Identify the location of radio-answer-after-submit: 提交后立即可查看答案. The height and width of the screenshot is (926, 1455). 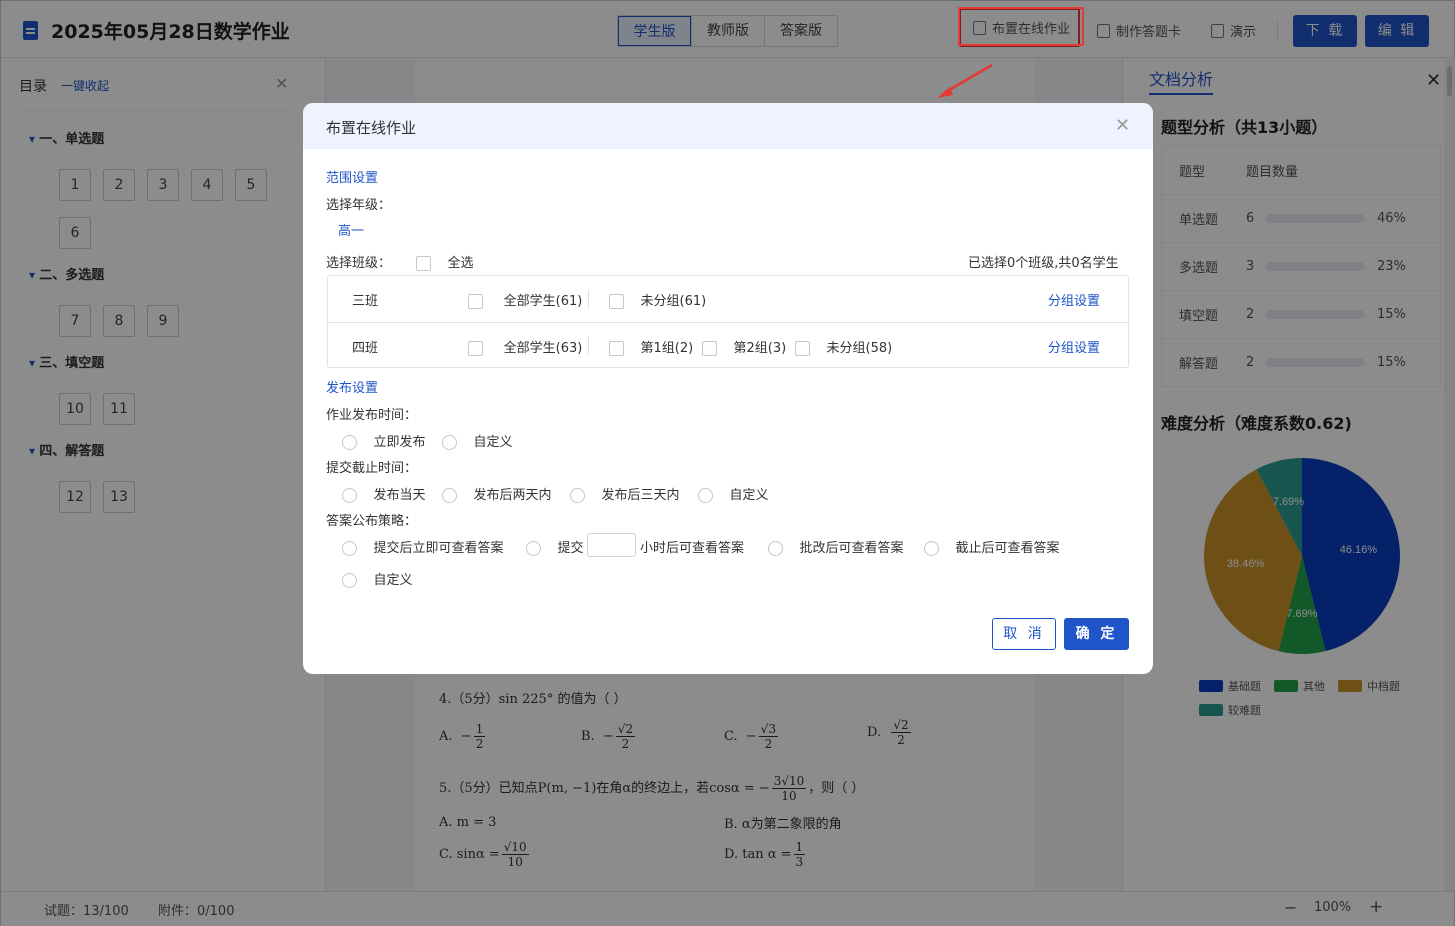
(423, 546).